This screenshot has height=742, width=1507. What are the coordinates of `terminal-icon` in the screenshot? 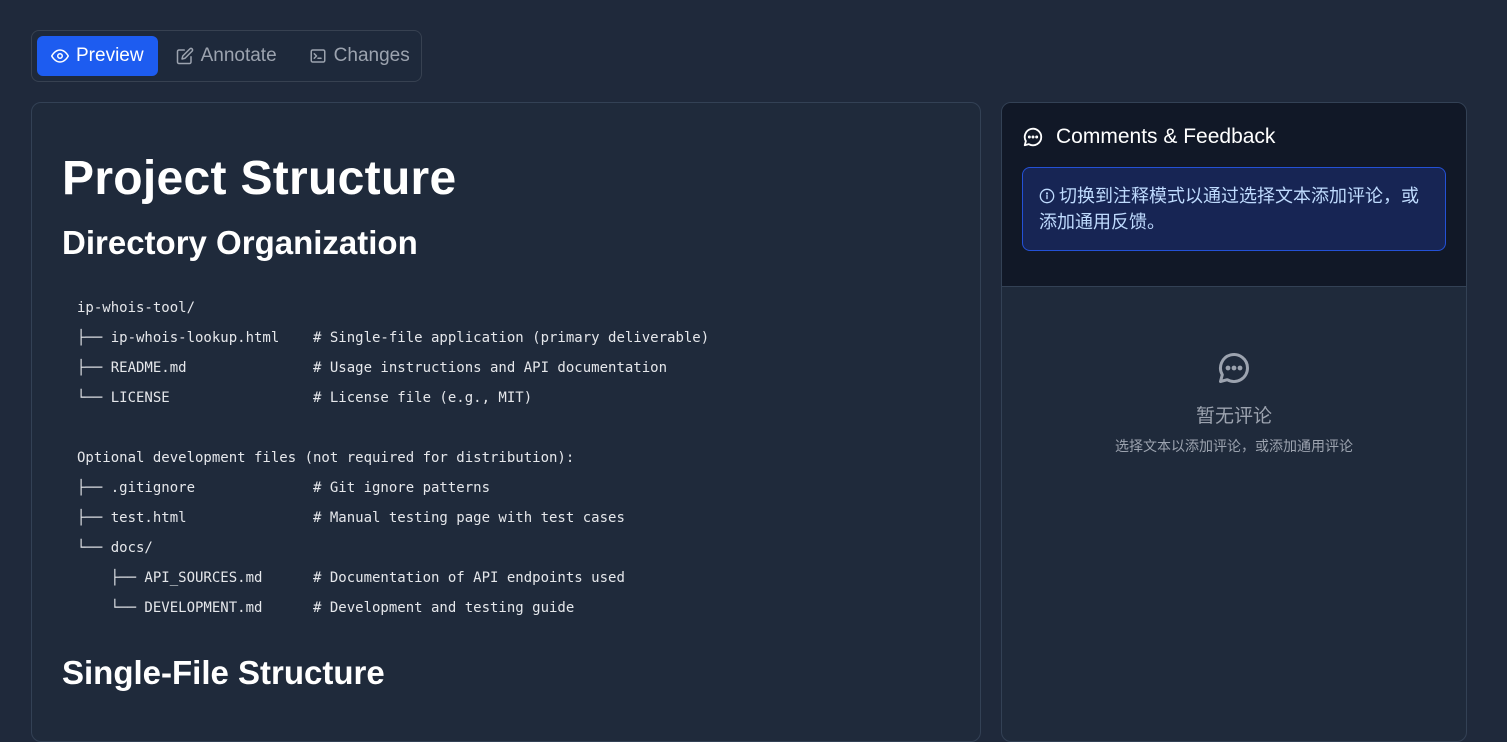 It's located at (318, 56).